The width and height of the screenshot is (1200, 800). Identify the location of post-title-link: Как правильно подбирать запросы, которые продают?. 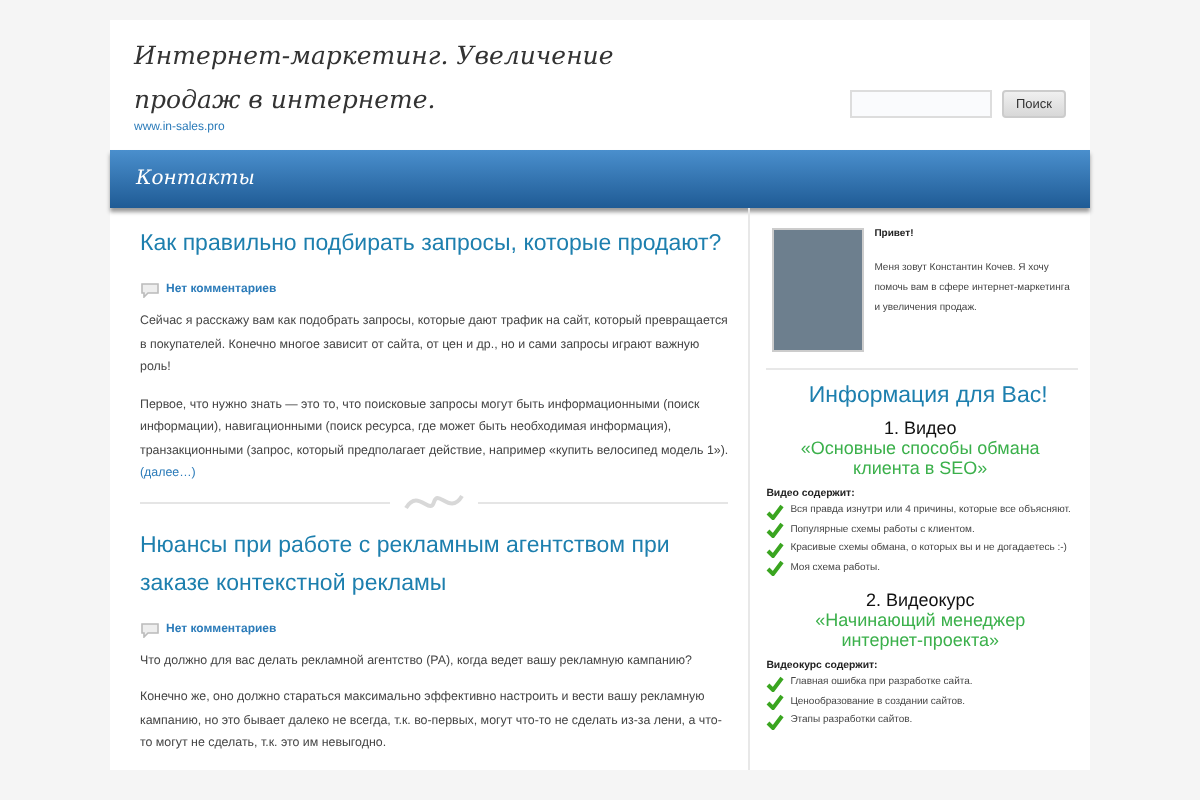
(434, 245).